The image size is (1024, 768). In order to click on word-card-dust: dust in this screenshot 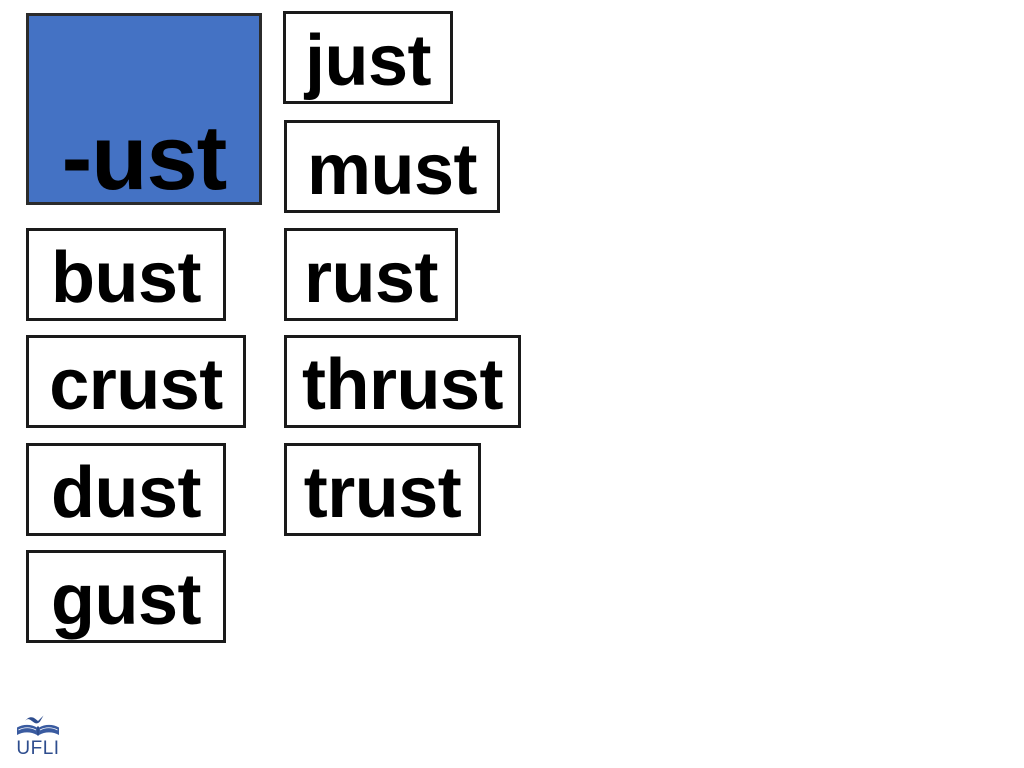, I will do `click(126, 489)`.